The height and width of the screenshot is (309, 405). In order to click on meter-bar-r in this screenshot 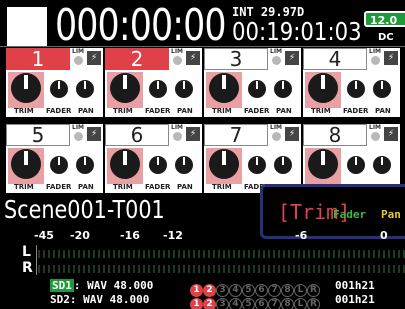, I will do `click(221, 269)`.